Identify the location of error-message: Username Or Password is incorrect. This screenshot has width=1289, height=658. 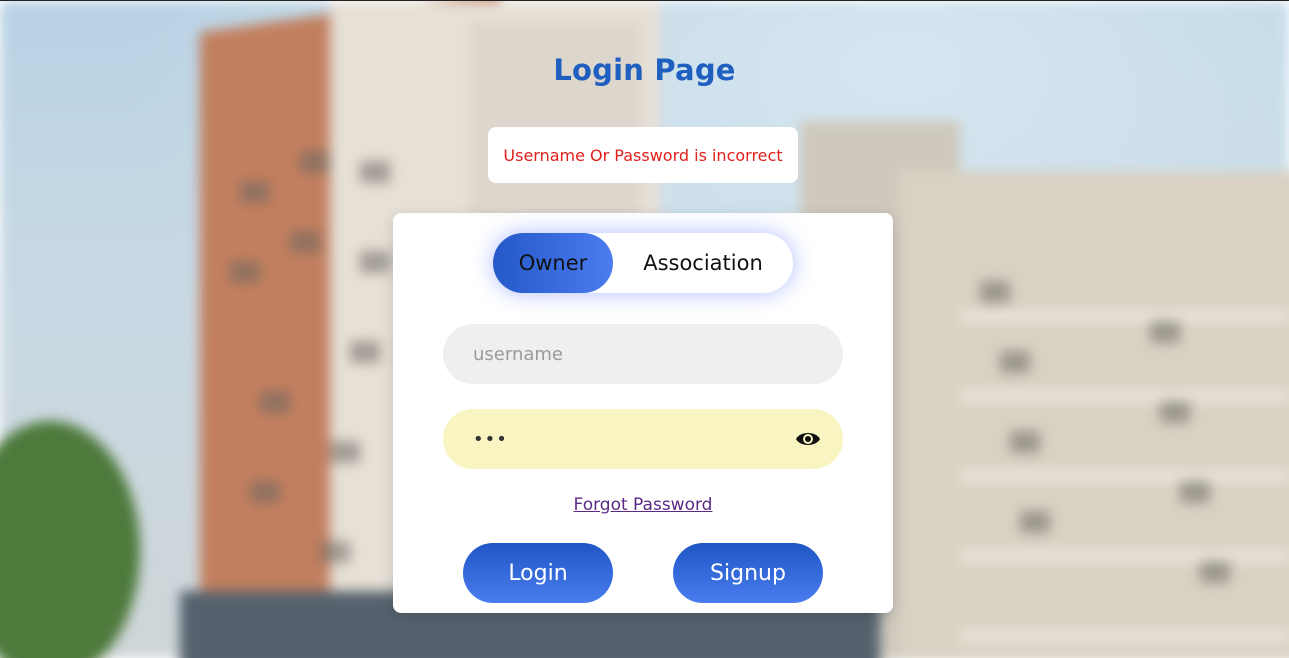
(643, 155).